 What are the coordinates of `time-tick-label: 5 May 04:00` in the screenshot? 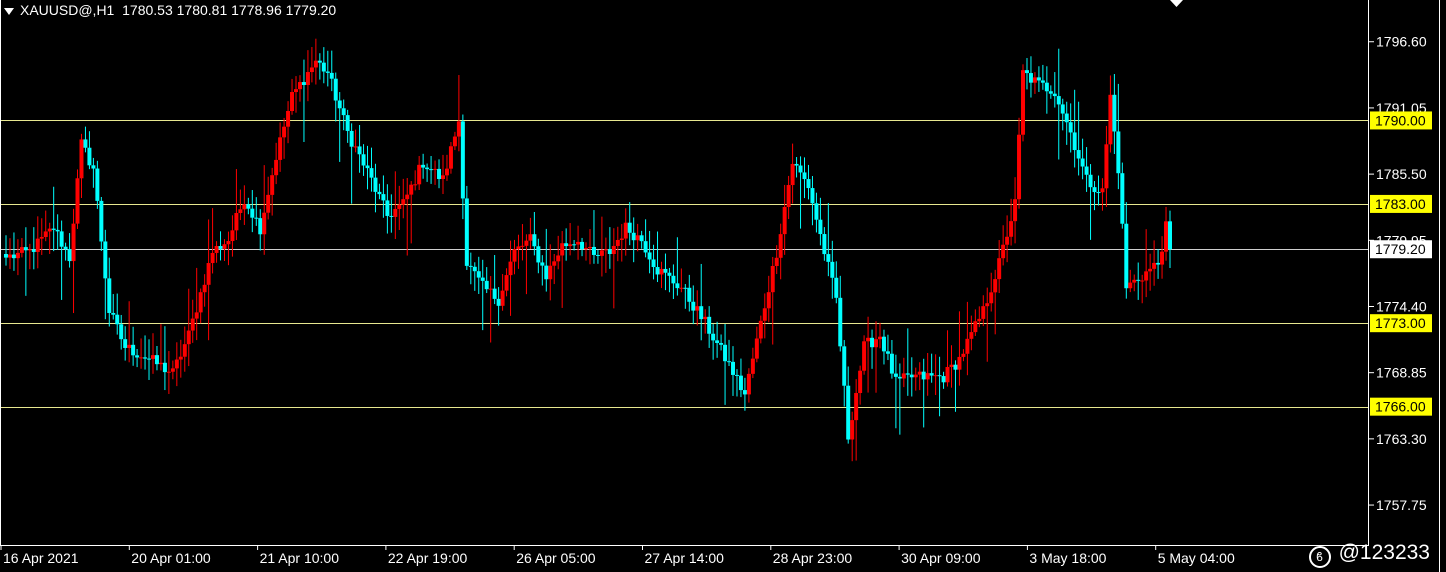 It's located at (1196, 558).